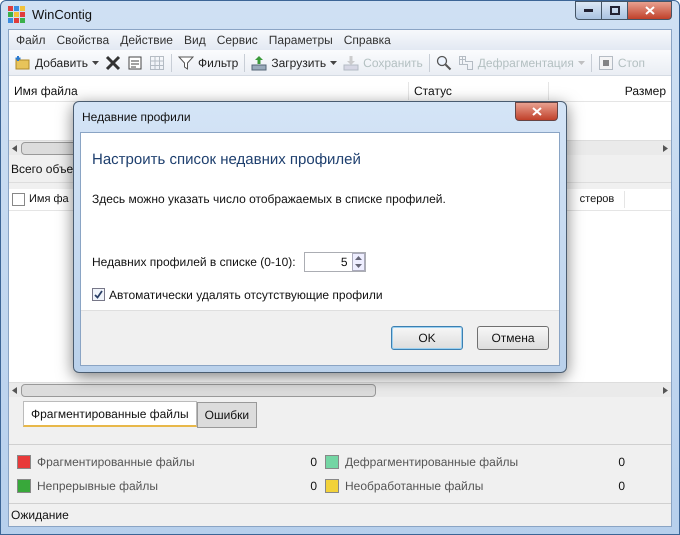 This screenshot has height=535, width=680. Describe the element at coordinates (40, 515) in the screenshot. I see `status-text: Ожидание` at that location.